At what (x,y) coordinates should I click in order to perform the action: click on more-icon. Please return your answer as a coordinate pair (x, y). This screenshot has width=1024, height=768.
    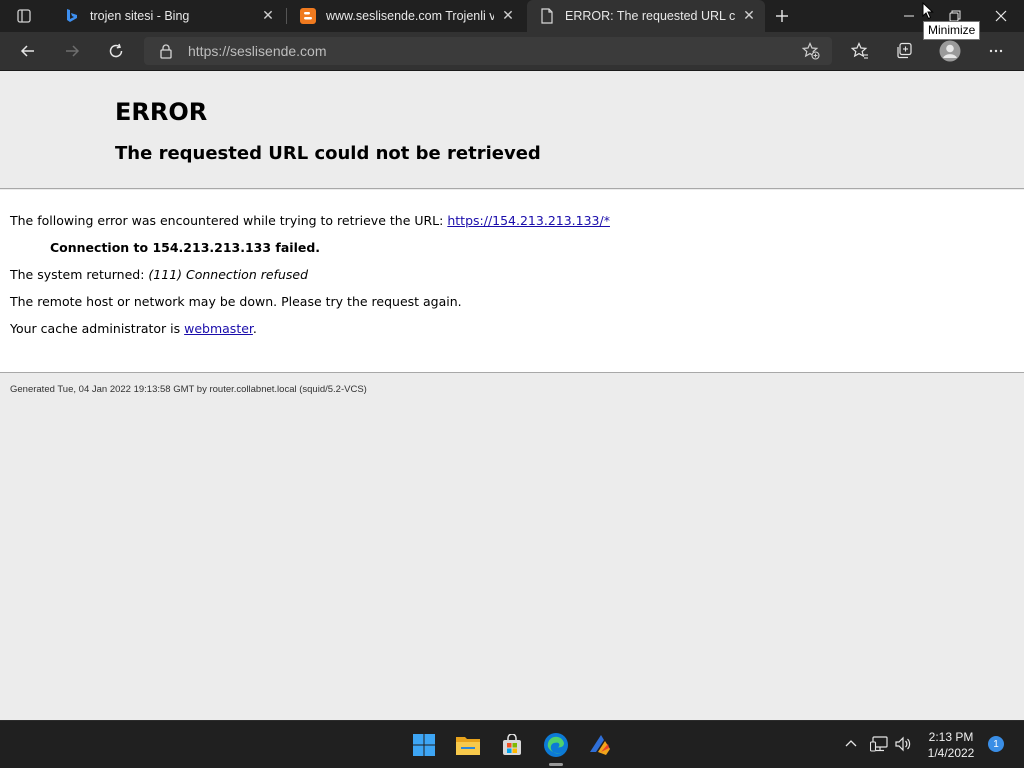
    Looking at the image, I should click on (996, 51).